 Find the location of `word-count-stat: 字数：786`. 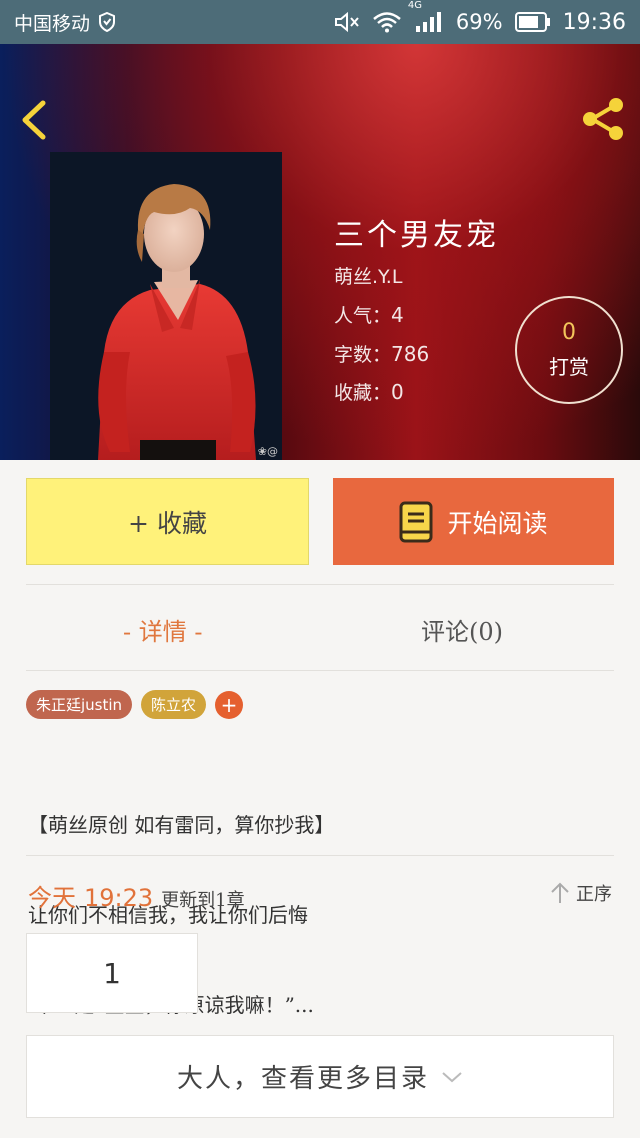

word-count-stat: 字数：786 is located at coordinates (381, 353).